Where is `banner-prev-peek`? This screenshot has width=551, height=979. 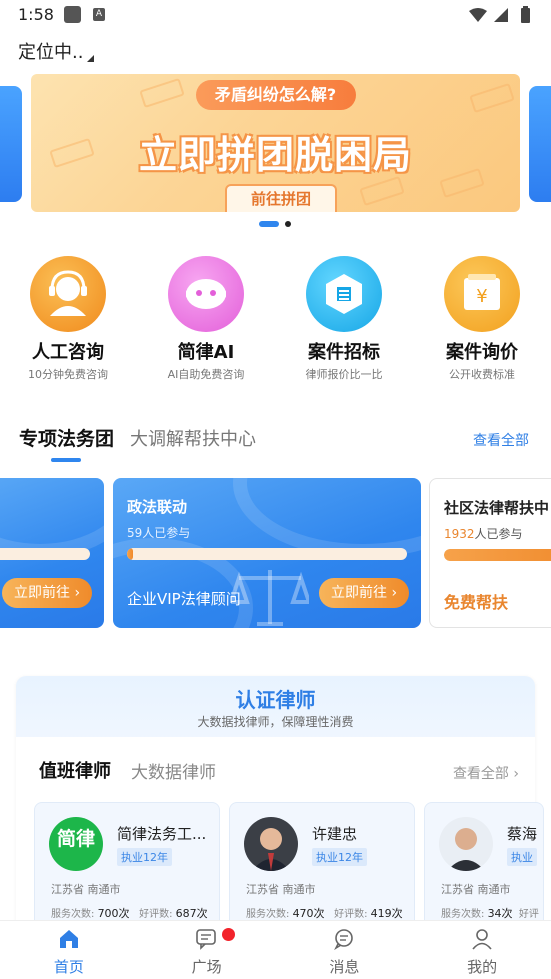 banner-prev-peek is located at coordinates (11, 144).